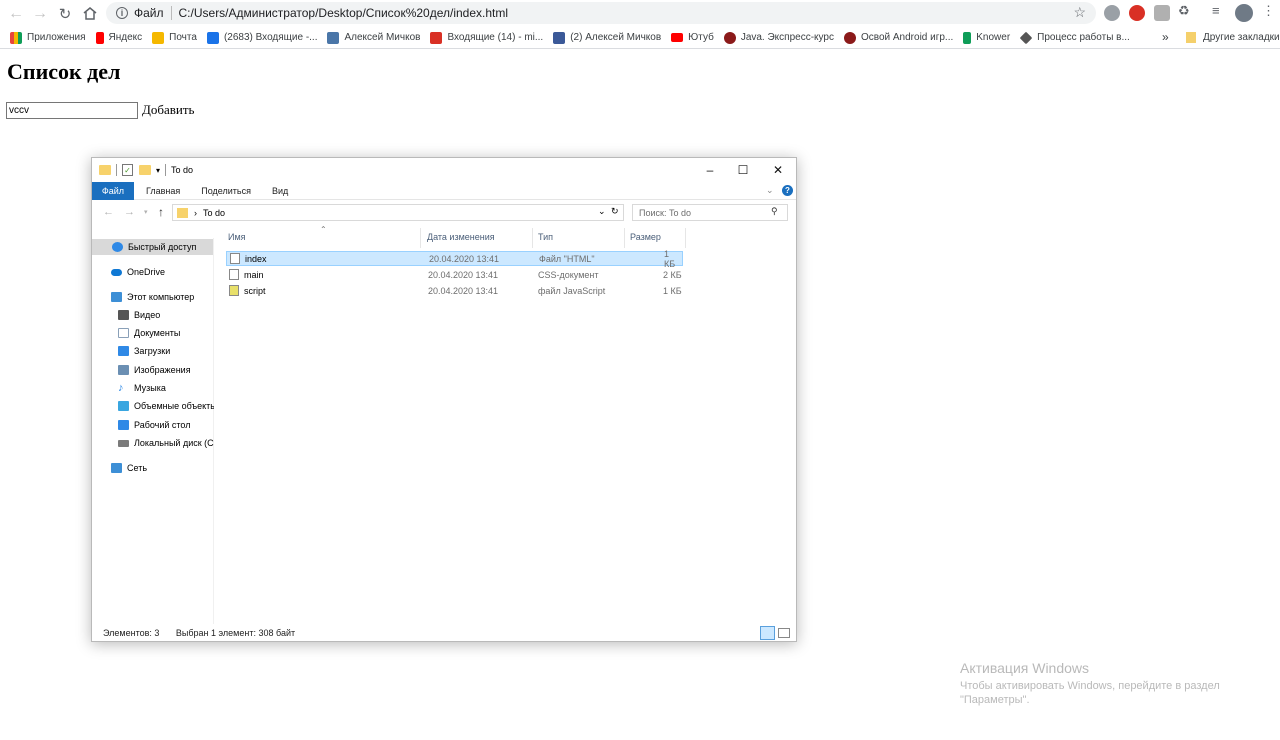 This screenshot has height=740, width=1280. I want to click on tab-home: Главная, so click(163, 191).